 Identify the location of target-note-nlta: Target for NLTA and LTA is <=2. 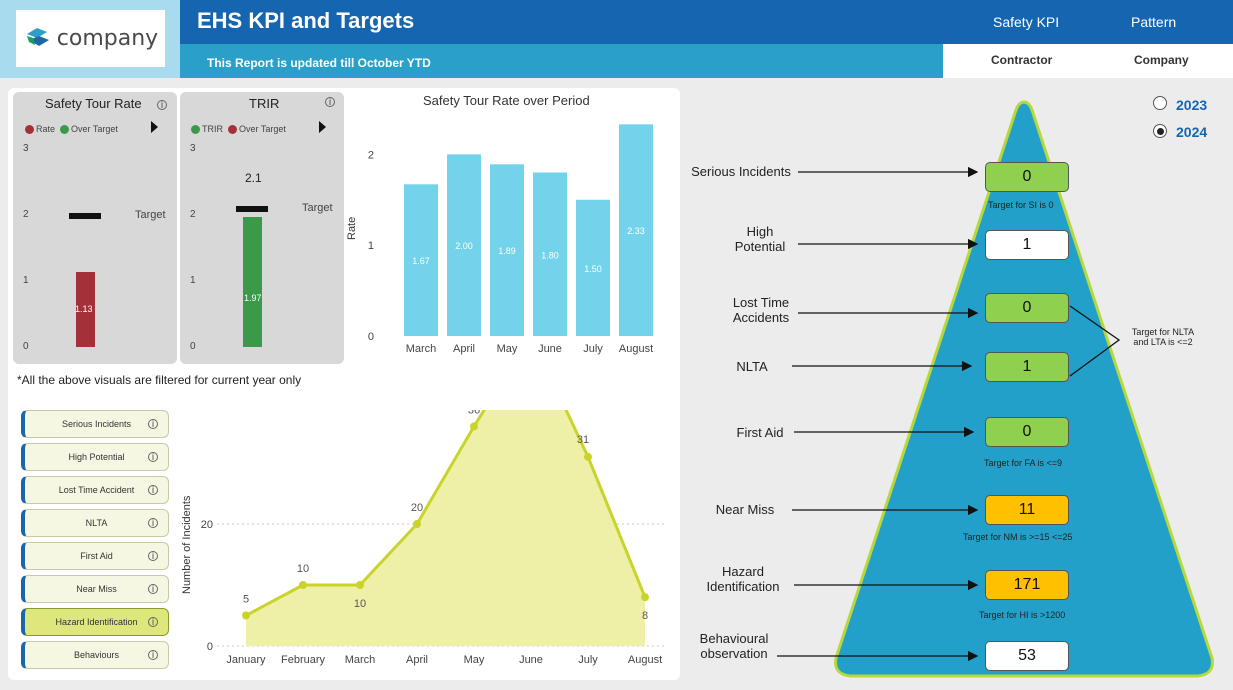
(1163, 337).